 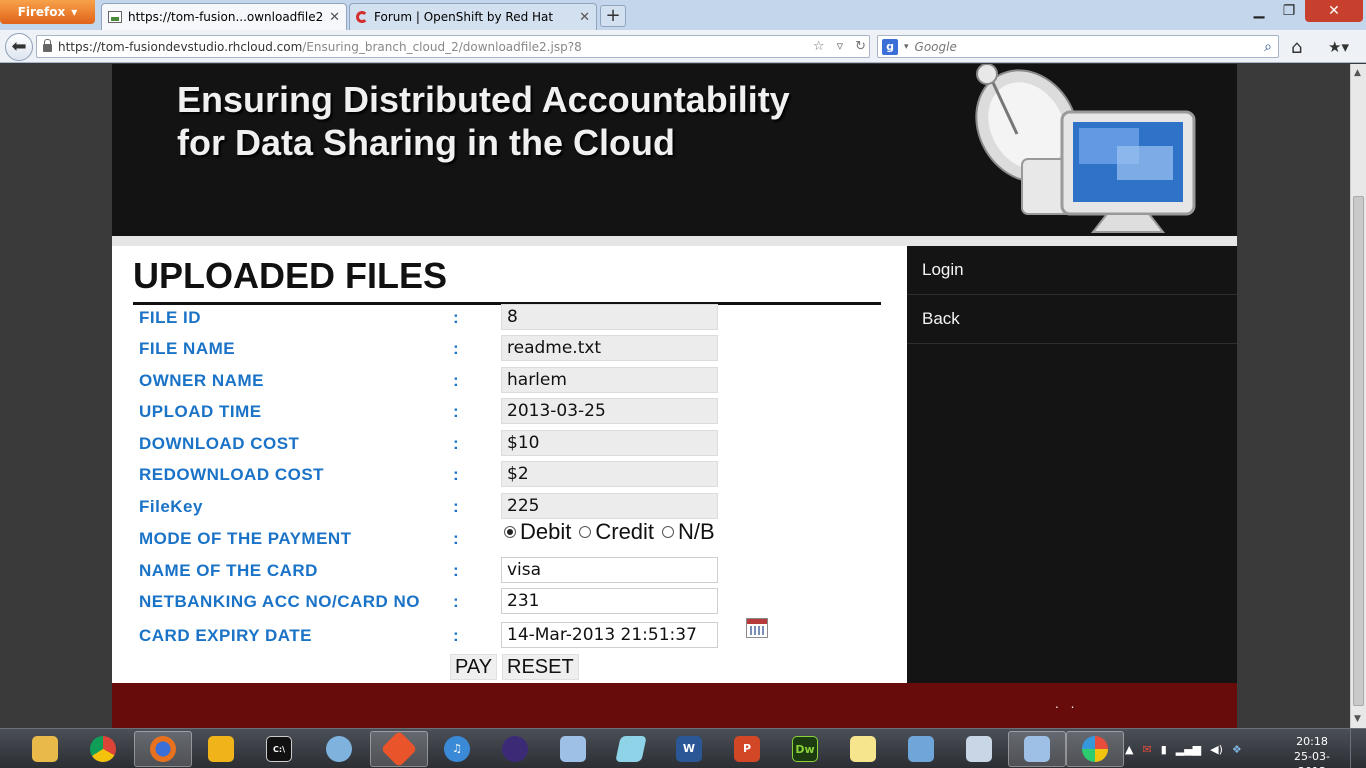 What do you see at coordinates (457, 749) in the screenshot?
I see `taskbar-itunes: ♫` at bounding box center [457, 749].